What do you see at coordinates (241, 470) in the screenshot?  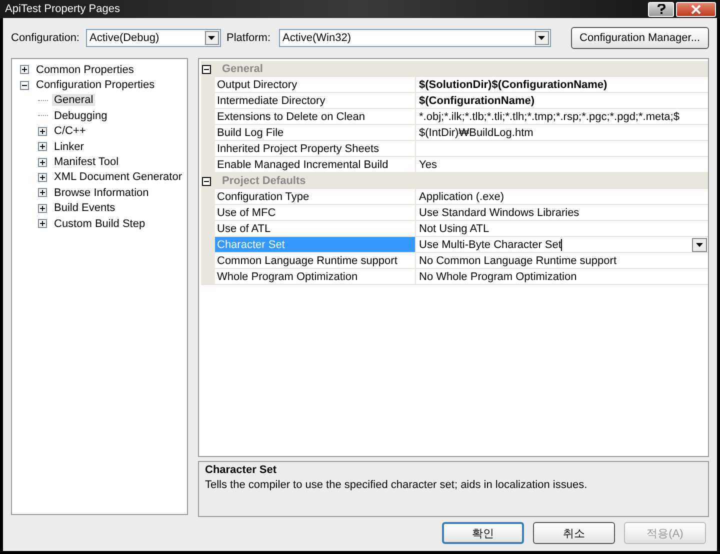 I see `description-title: Character Set` at bounding box center [241, 470].